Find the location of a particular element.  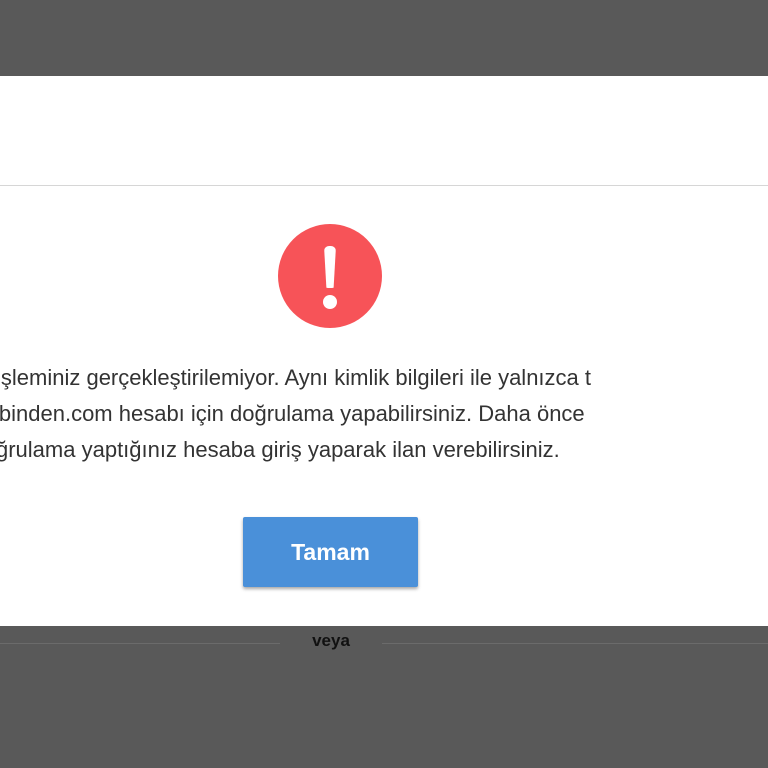

exclamation-icon is located at coordinates (330, 276).